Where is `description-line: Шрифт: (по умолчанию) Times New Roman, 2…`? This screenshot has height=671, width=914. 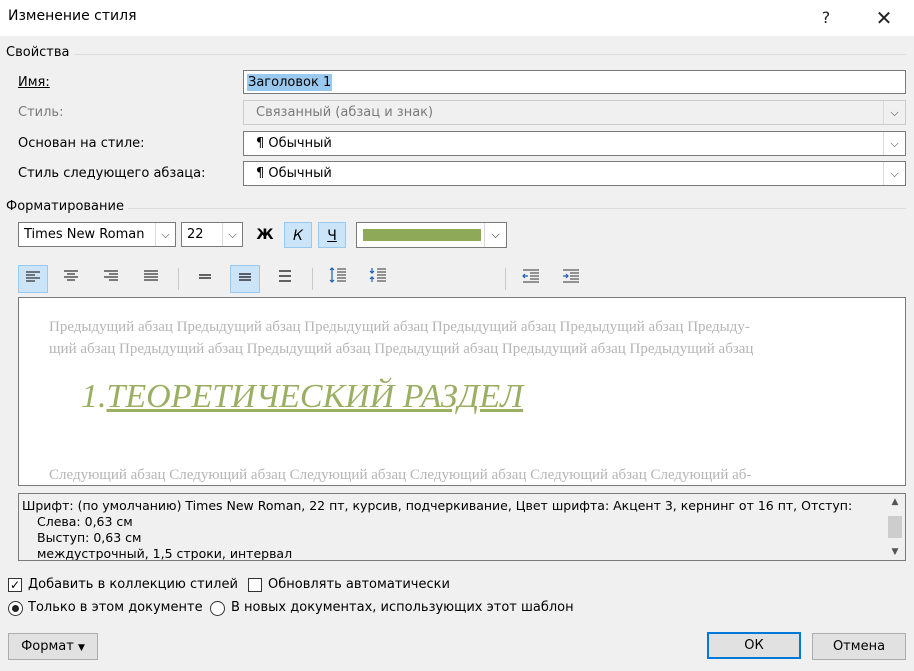
description-line: Шрифт: (по умолчанию) Times New Roman, 2… is located at coordinates (437, 505).